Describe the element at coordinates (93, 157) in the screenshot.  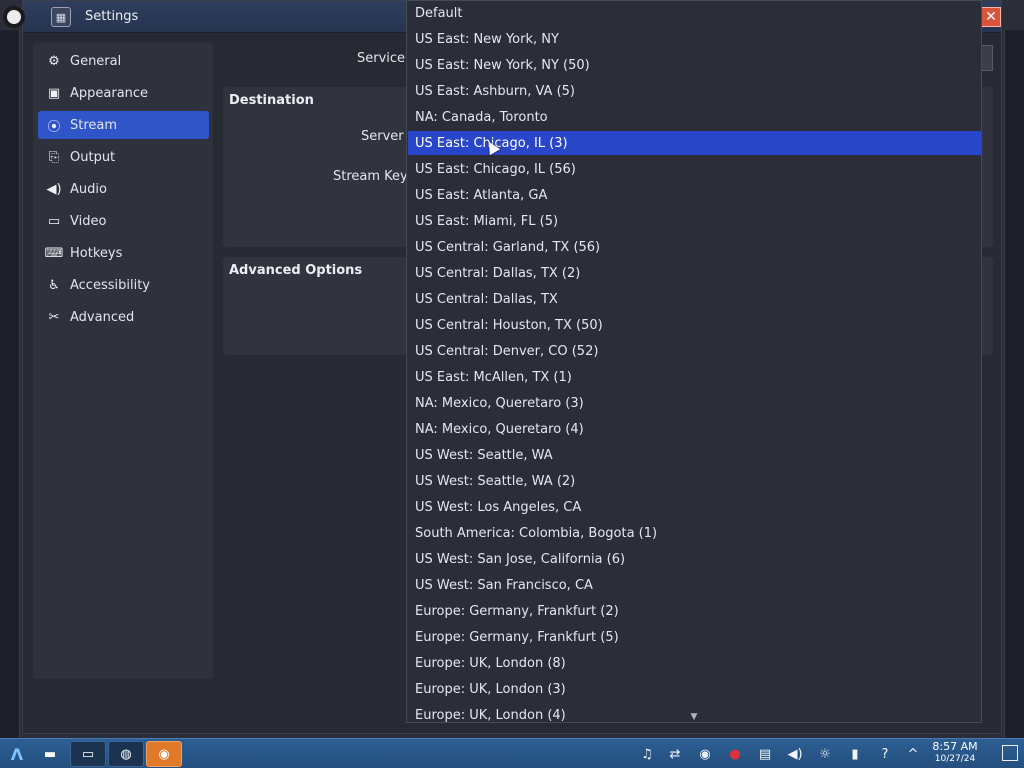
I see `sidebar-item-label: Output` at that location.